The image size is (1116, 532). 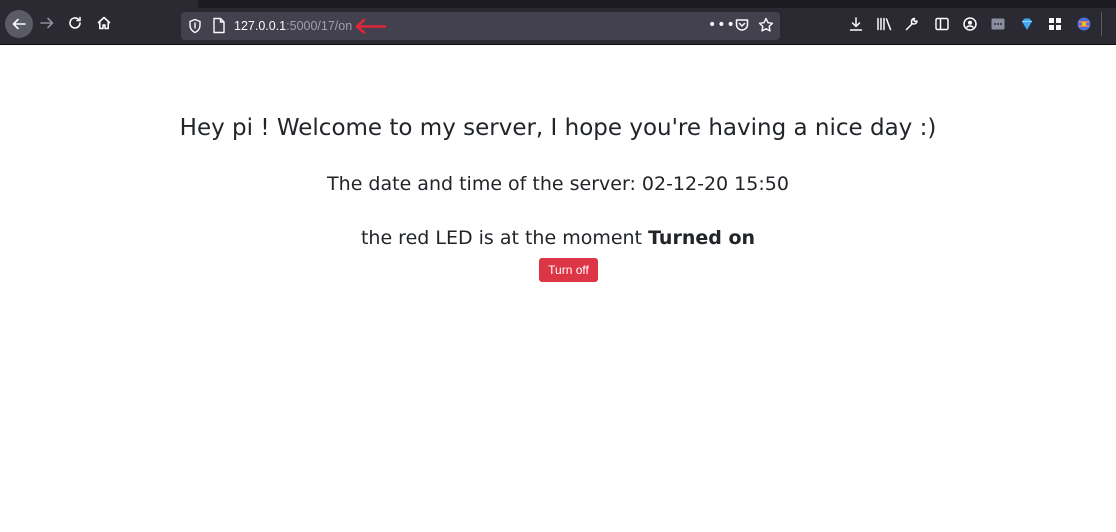 What do you see at coordinates (856, 24) in the screenshot?
I see `download-icon` at bounding box center [856, 24].